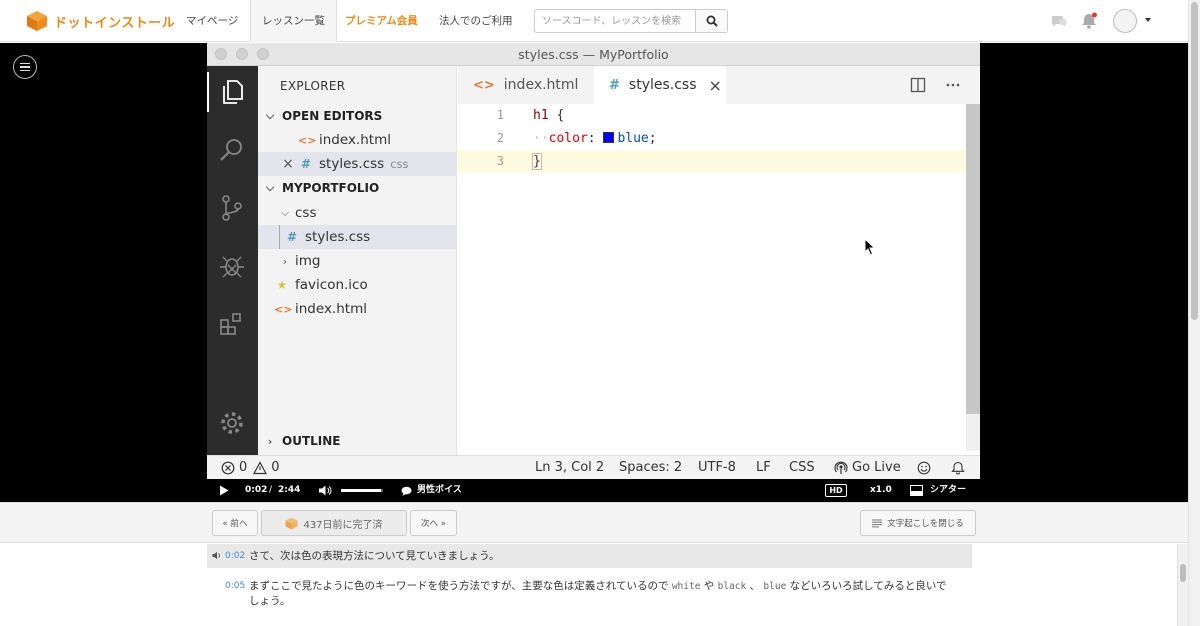 The width and height of the screenshot is (1200, 626). What do you see at coordinates (232, 324) in the screenshot?
I see `extensions-icon` at bounding box center [232, 324].